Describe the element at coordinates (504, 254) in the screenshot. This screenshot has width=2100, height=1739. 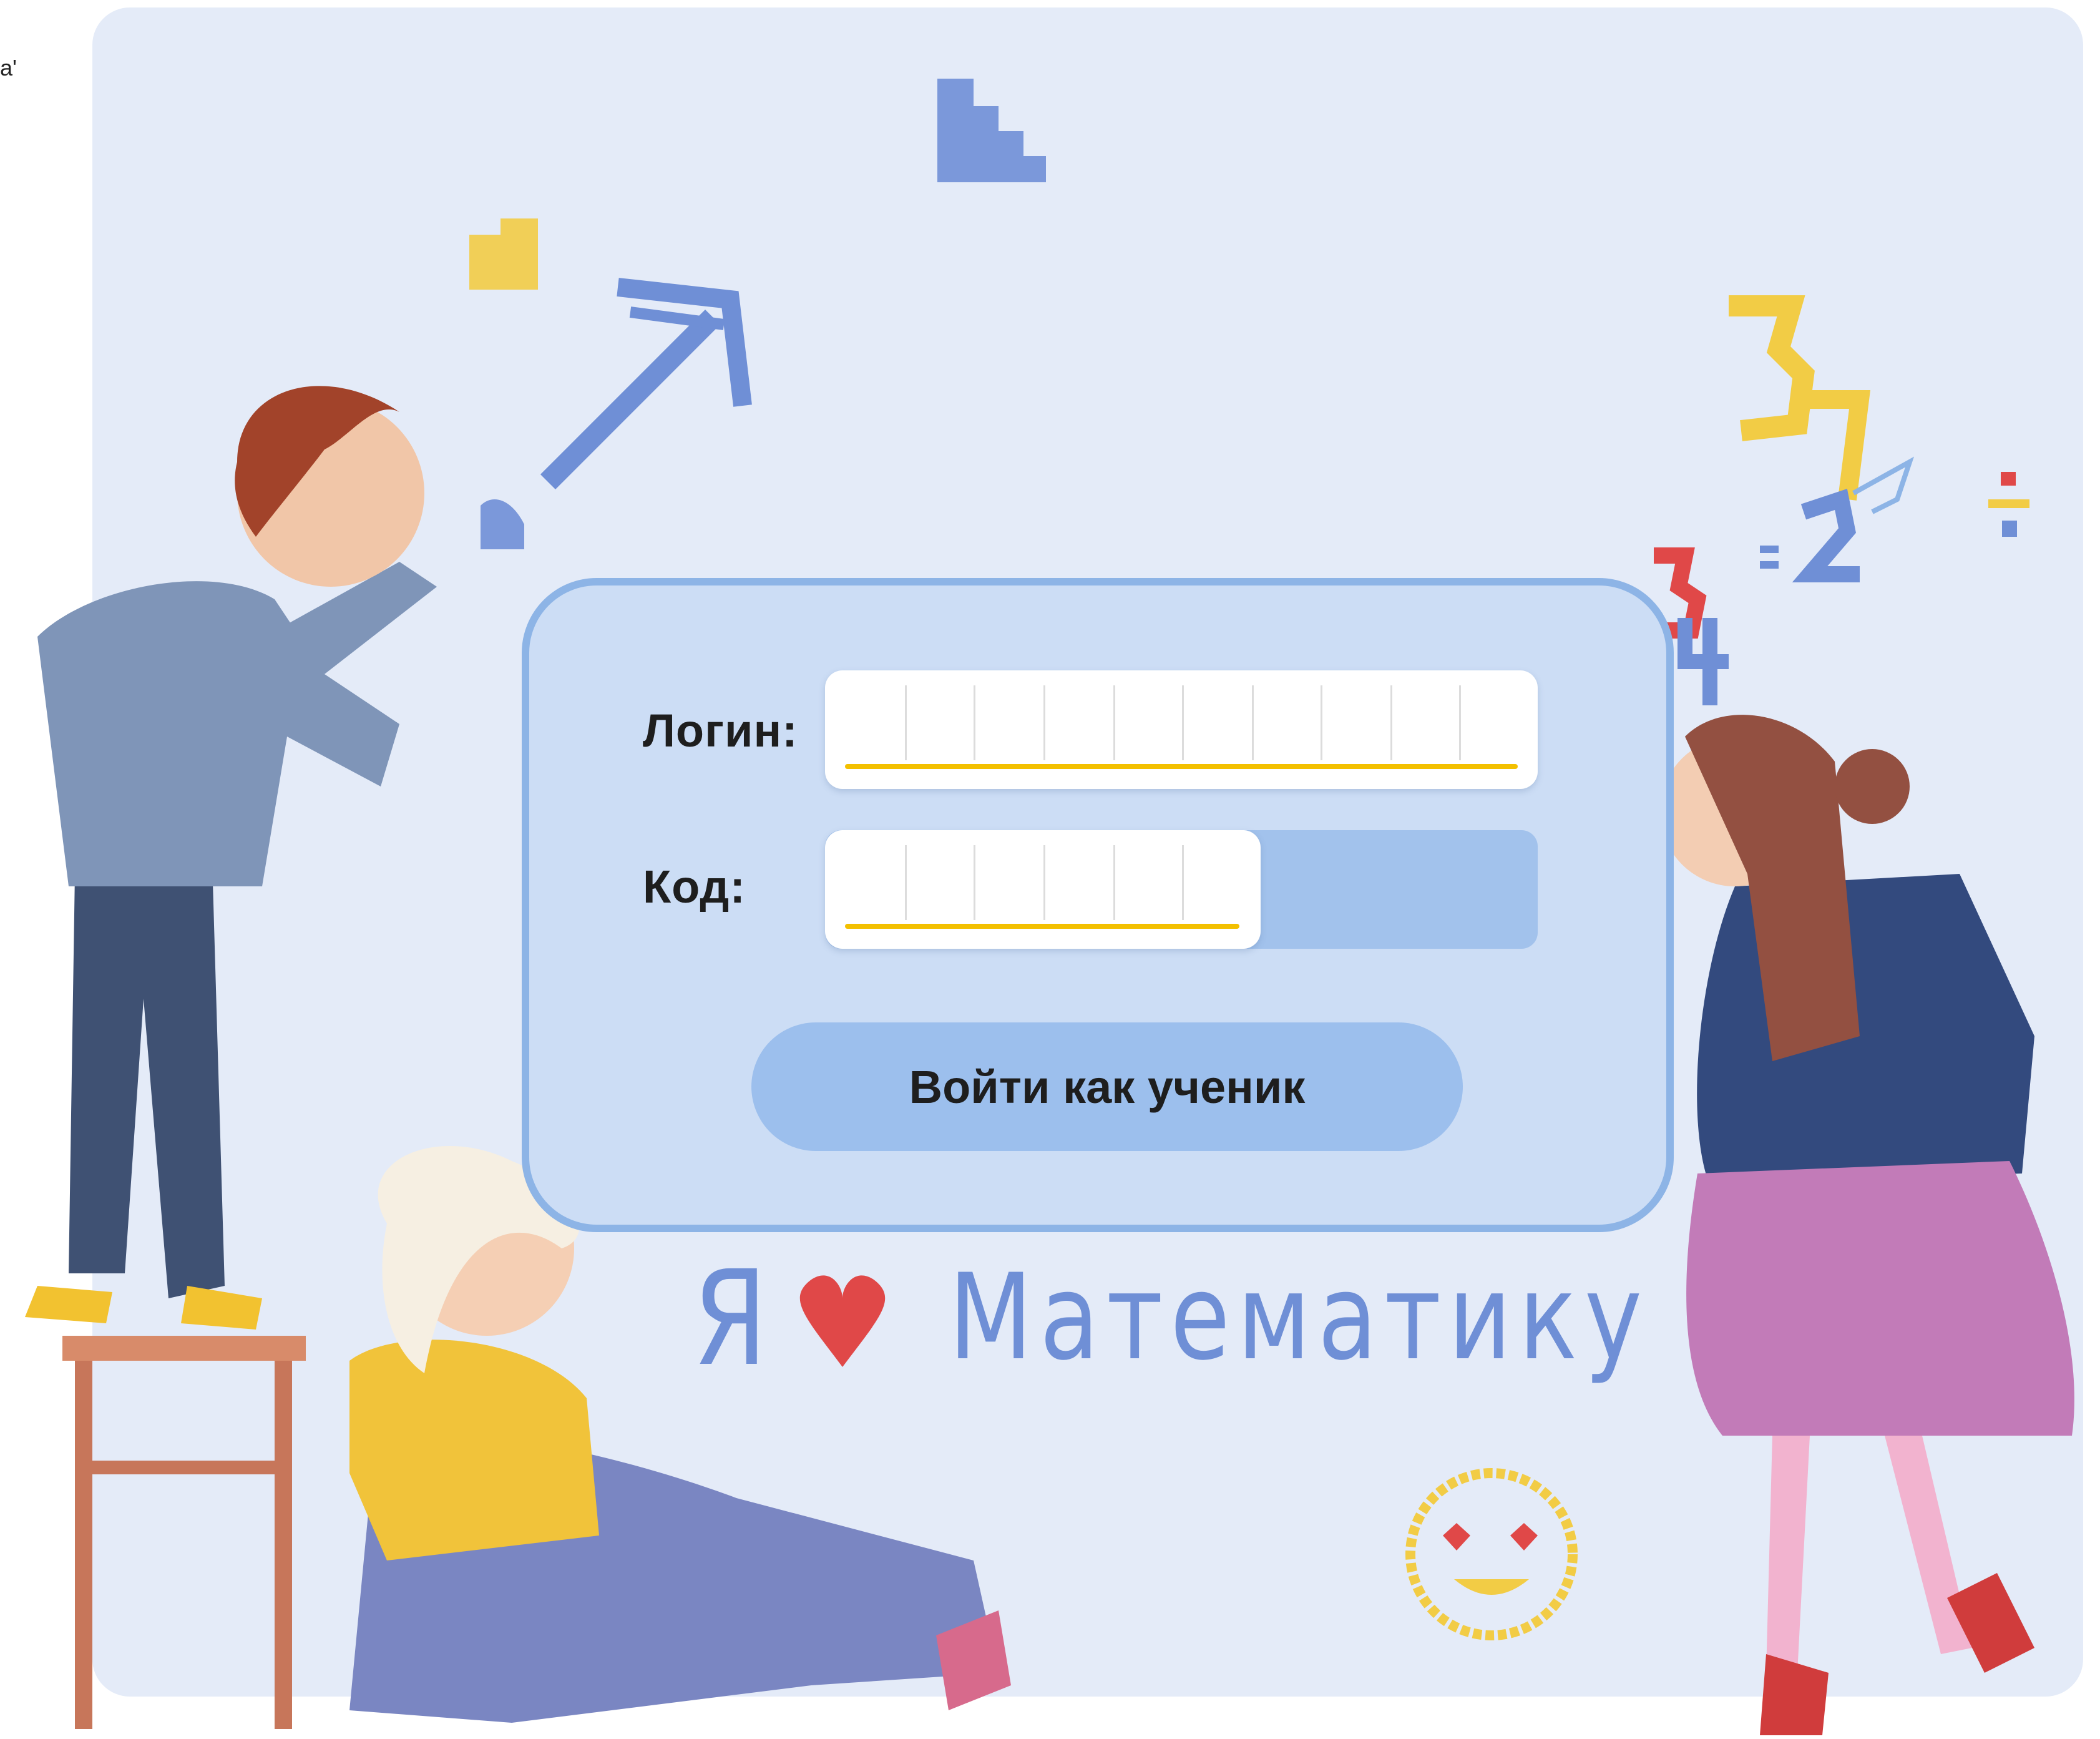
I see `chalk-yellow-block-icon` at that location.